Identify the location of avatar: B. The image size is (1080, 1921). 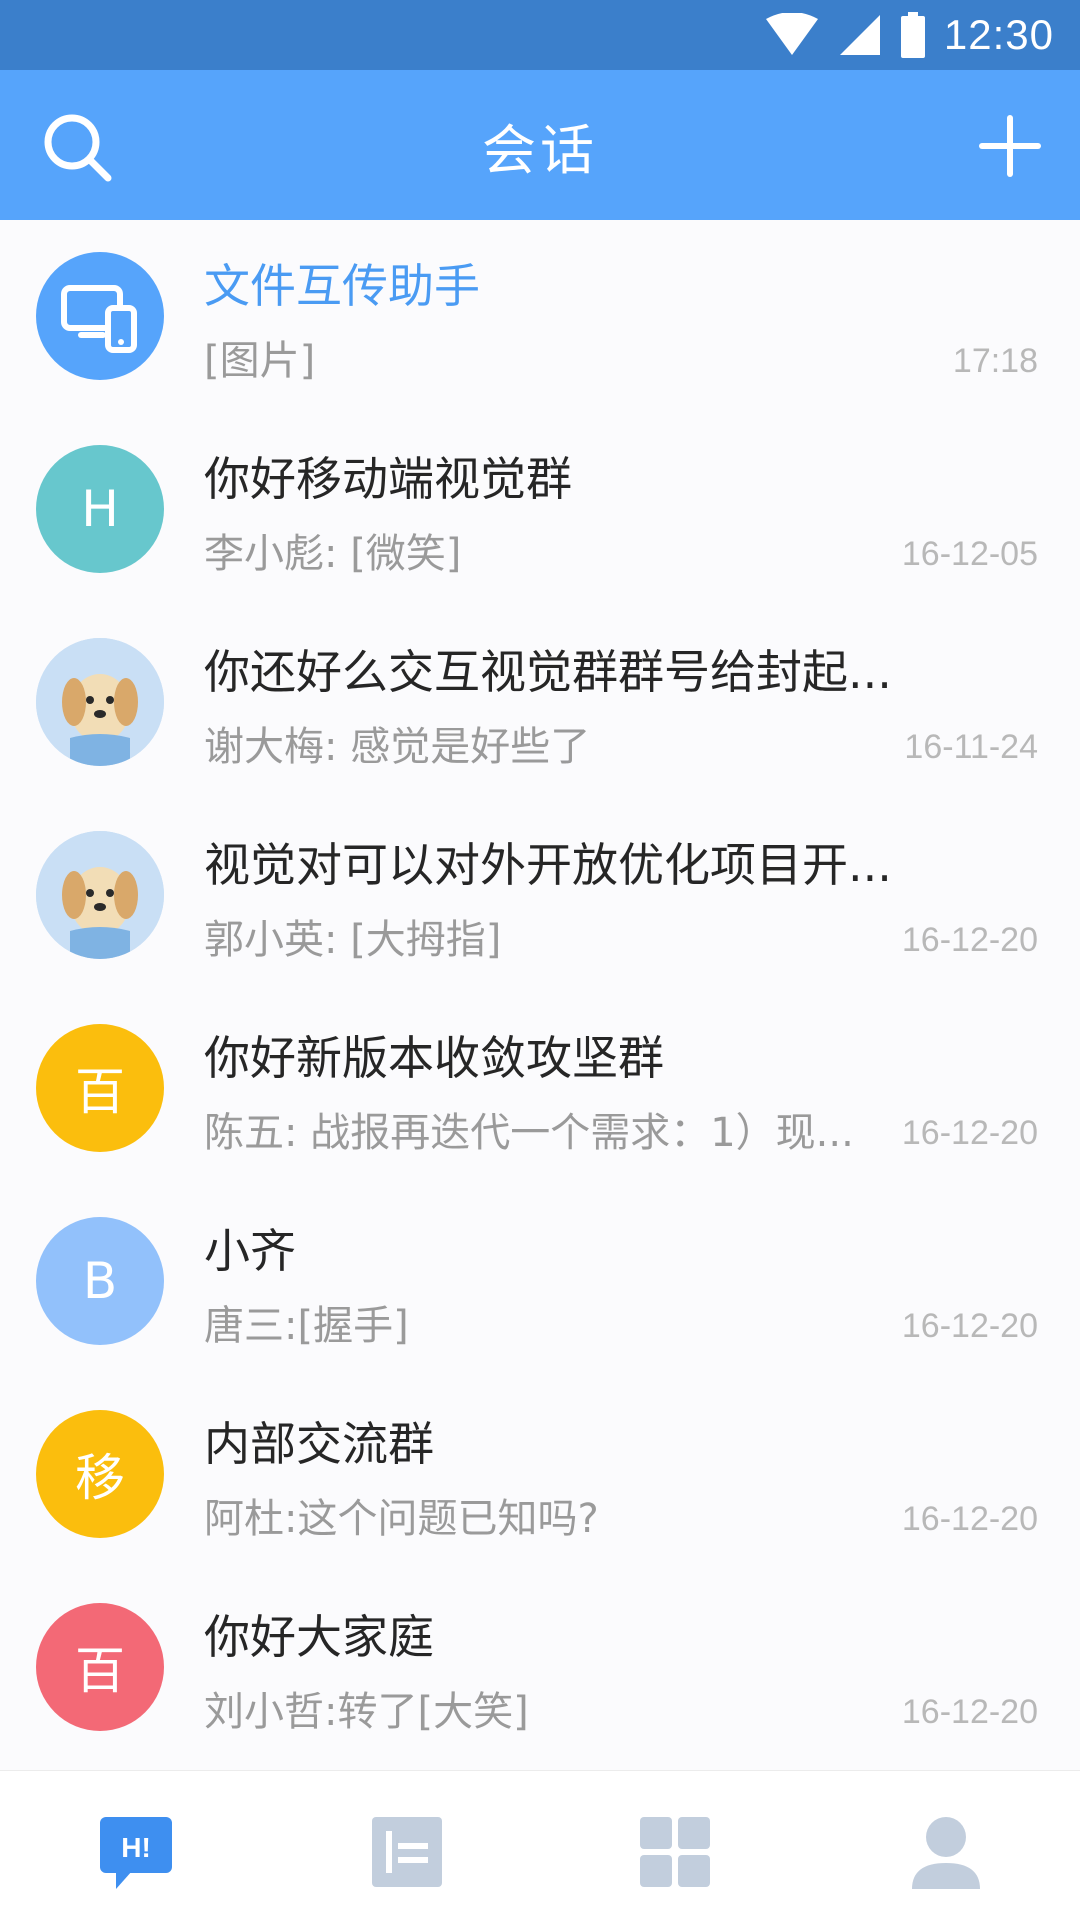
(100, 1281).